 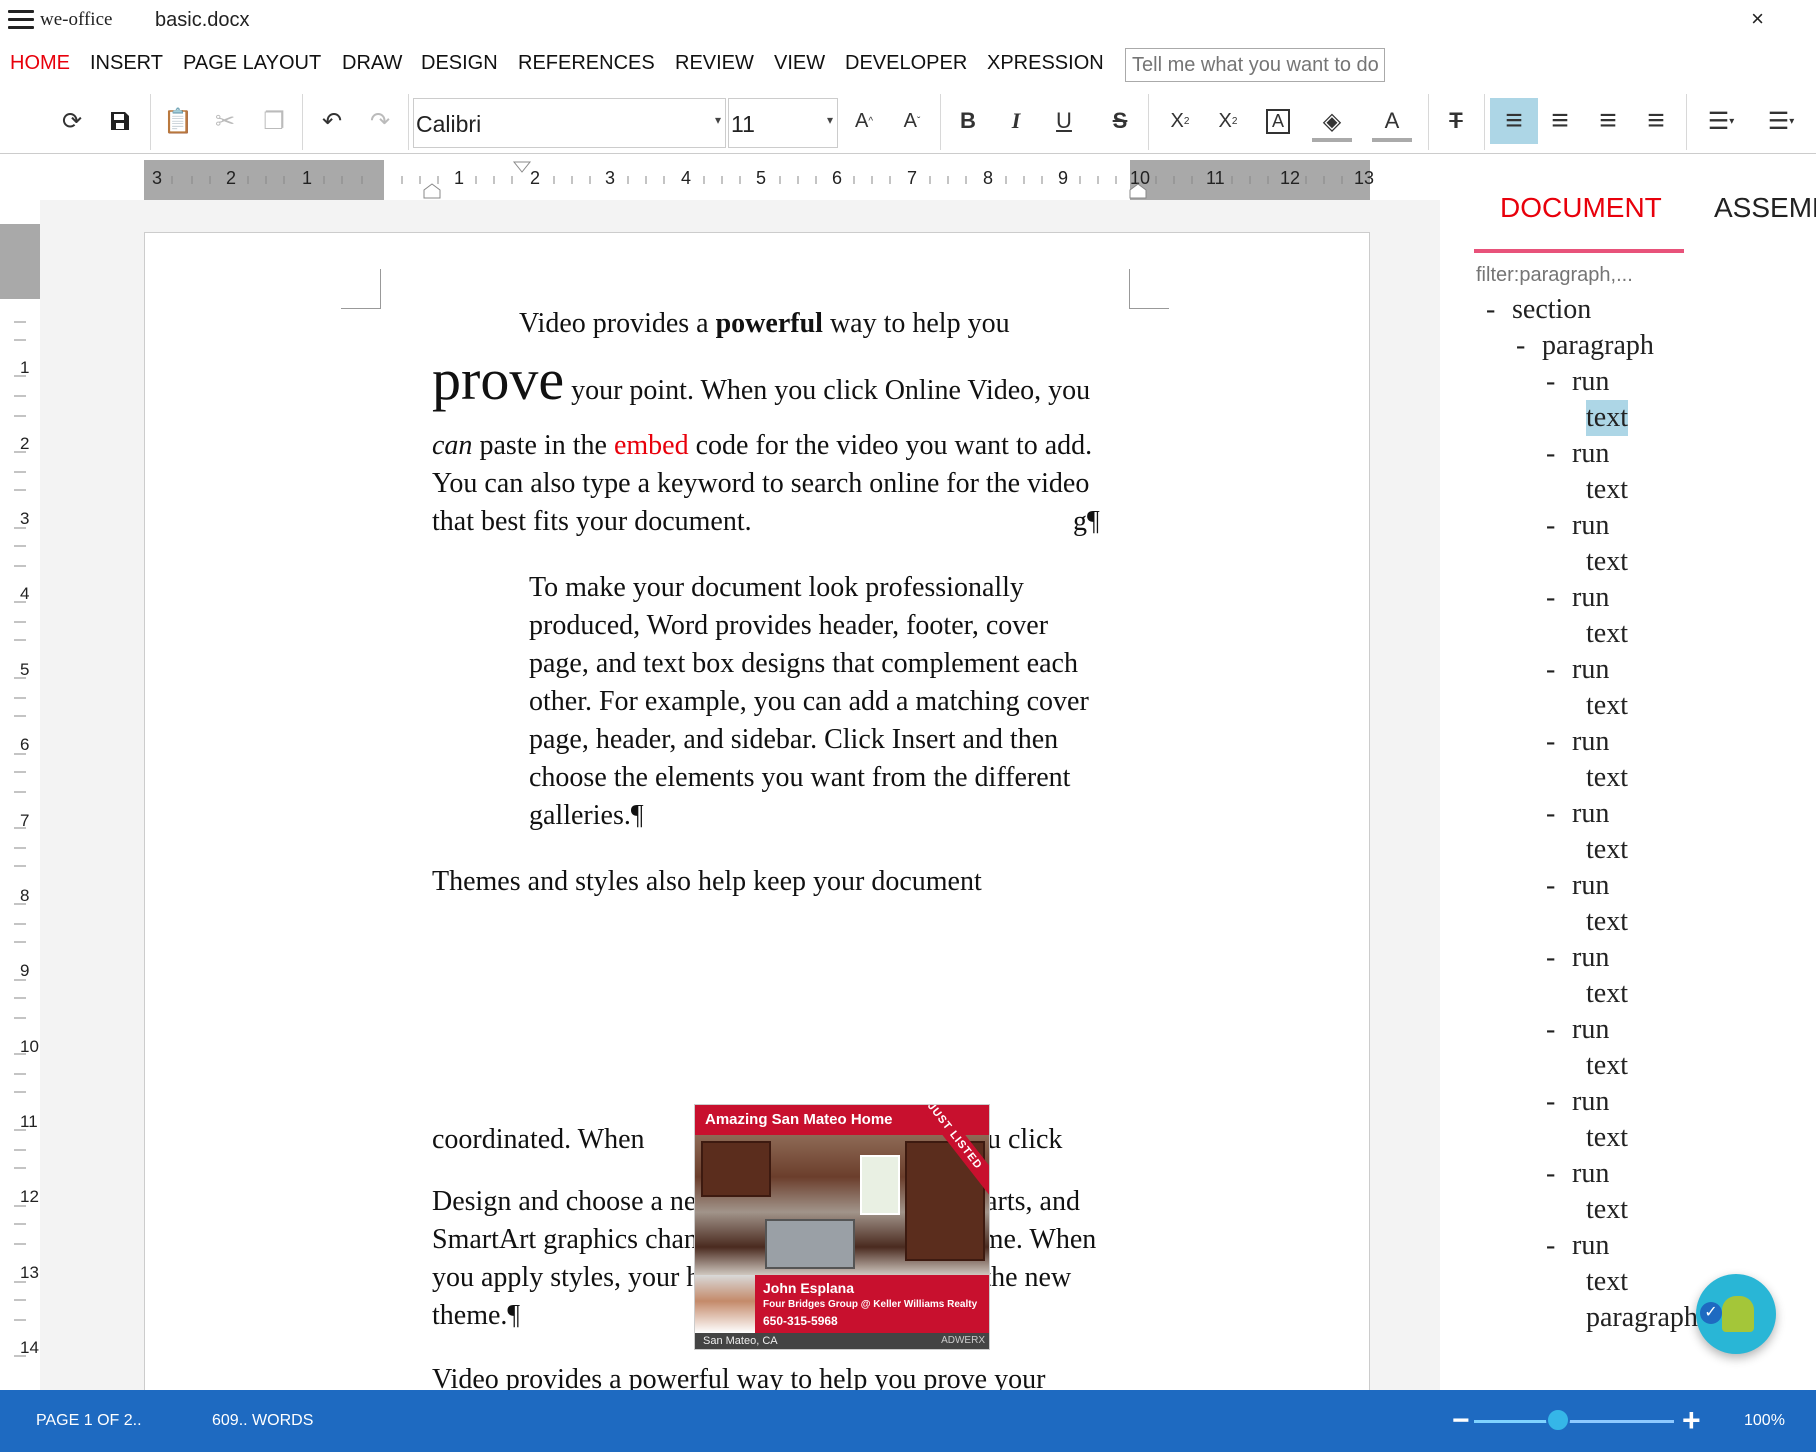 I want to click on align-center-icon: ≡, so click(x=1560, y=121).